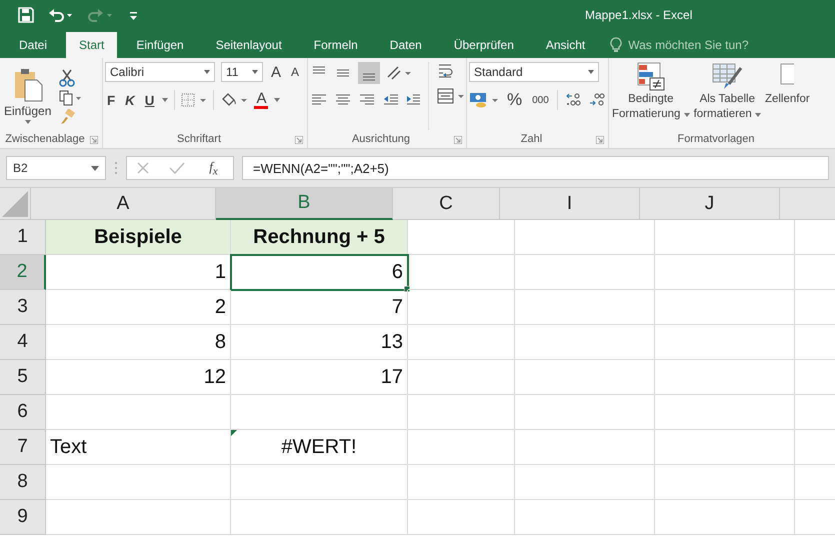  I want to click on table-cell: Text, so click(138, 447).